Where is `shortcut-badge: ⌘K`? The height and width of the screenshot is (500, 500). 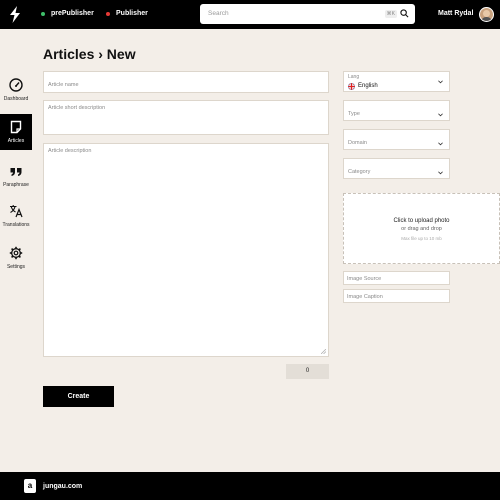
shortcut-badge: ⌘K is located at coordinates (390, 14).